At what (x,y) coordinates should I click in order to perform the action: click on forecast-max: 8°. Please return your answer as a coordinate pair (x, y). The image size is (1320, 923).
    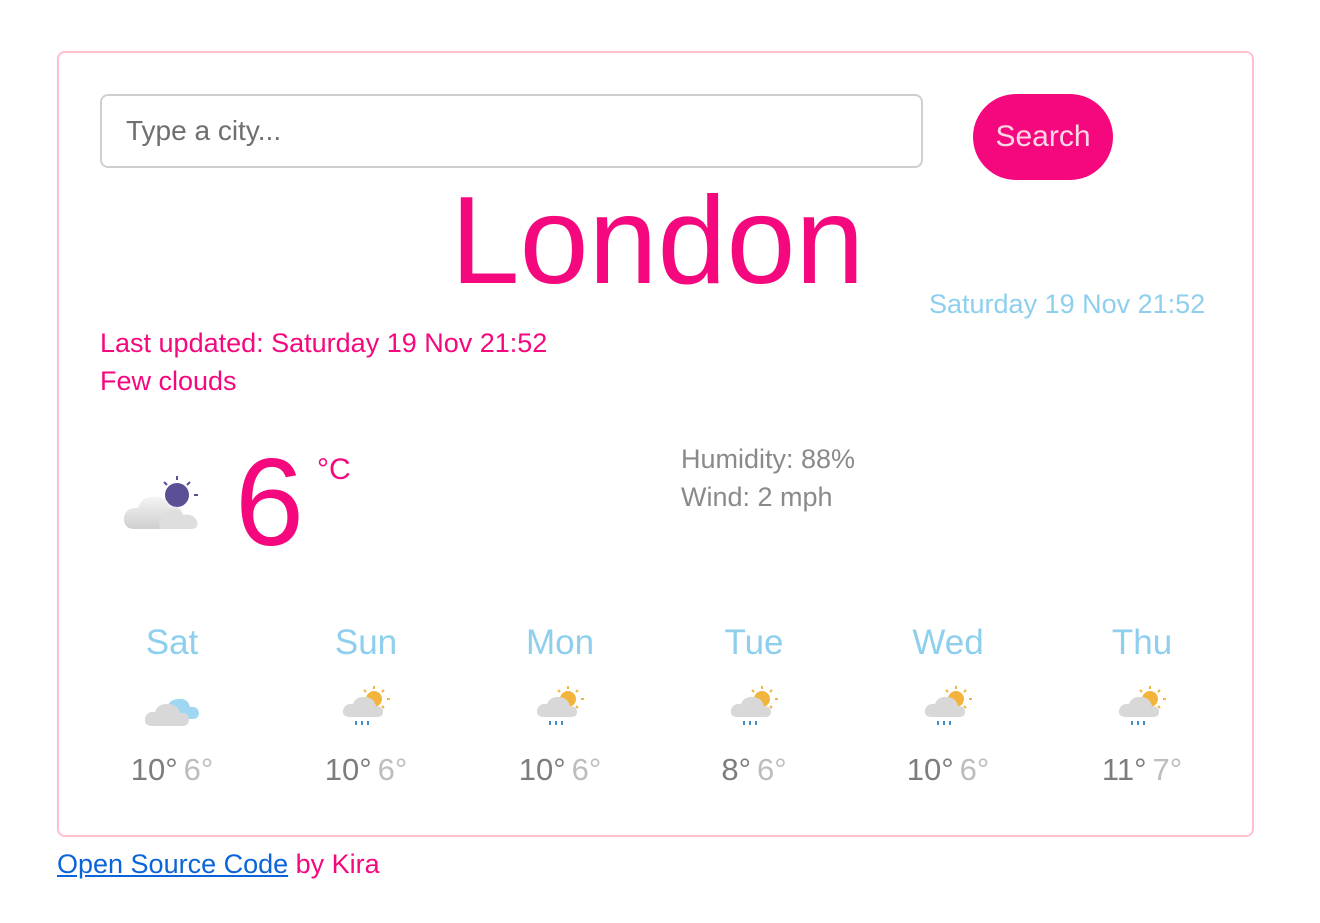
    Looking at the image, I should click on (736, 769).